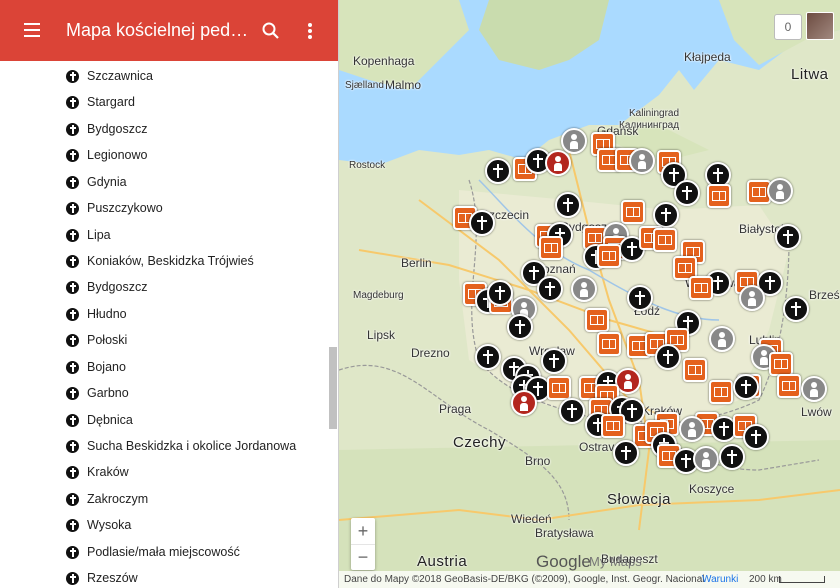 The width and height of the screenshot is (840, 588). What do you see at coordinates (153, 552) in the screenshot?
I see `list-item: Podlasie/mała miejscowość` at bounding box center [153, 552].